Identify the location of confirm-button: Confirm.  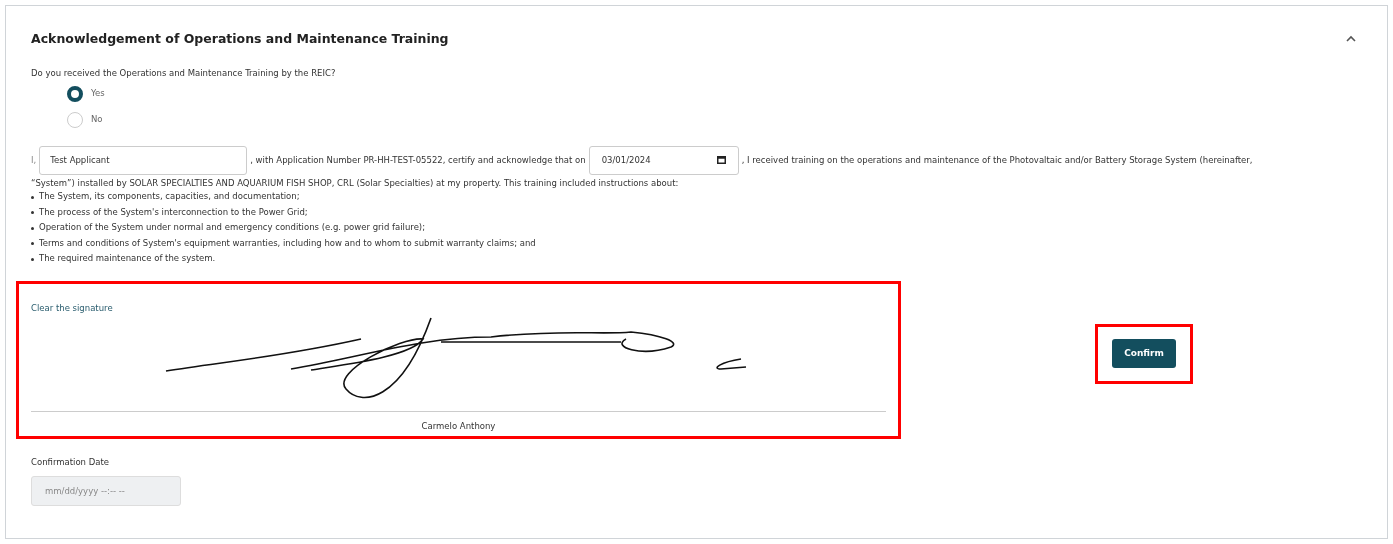
(1144, 354).